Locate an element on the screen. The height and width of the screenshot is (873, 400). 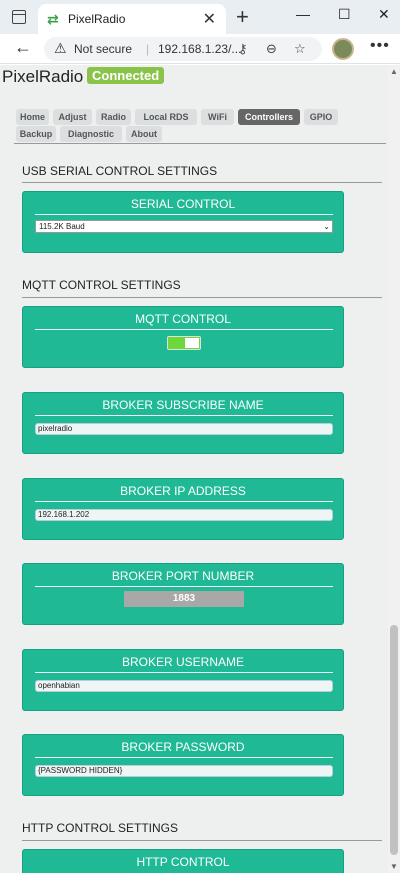
brand-title: PixelRadio is located at coordinates (43, 76).